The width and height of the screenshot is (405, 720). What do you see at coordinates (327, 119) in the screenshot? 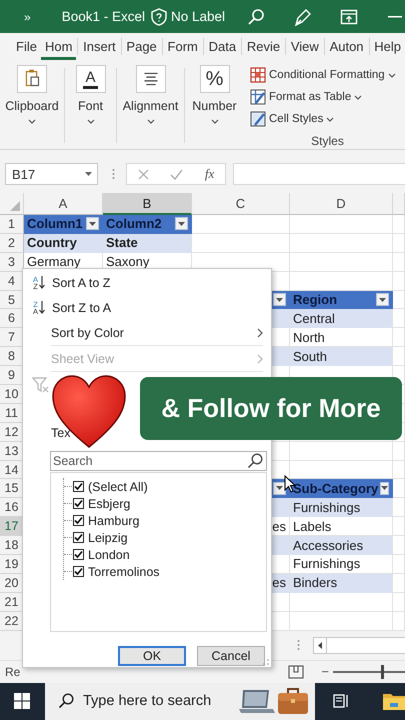
I see `cell-styles-button: Cell Styles` at bounding box center [327, 119].